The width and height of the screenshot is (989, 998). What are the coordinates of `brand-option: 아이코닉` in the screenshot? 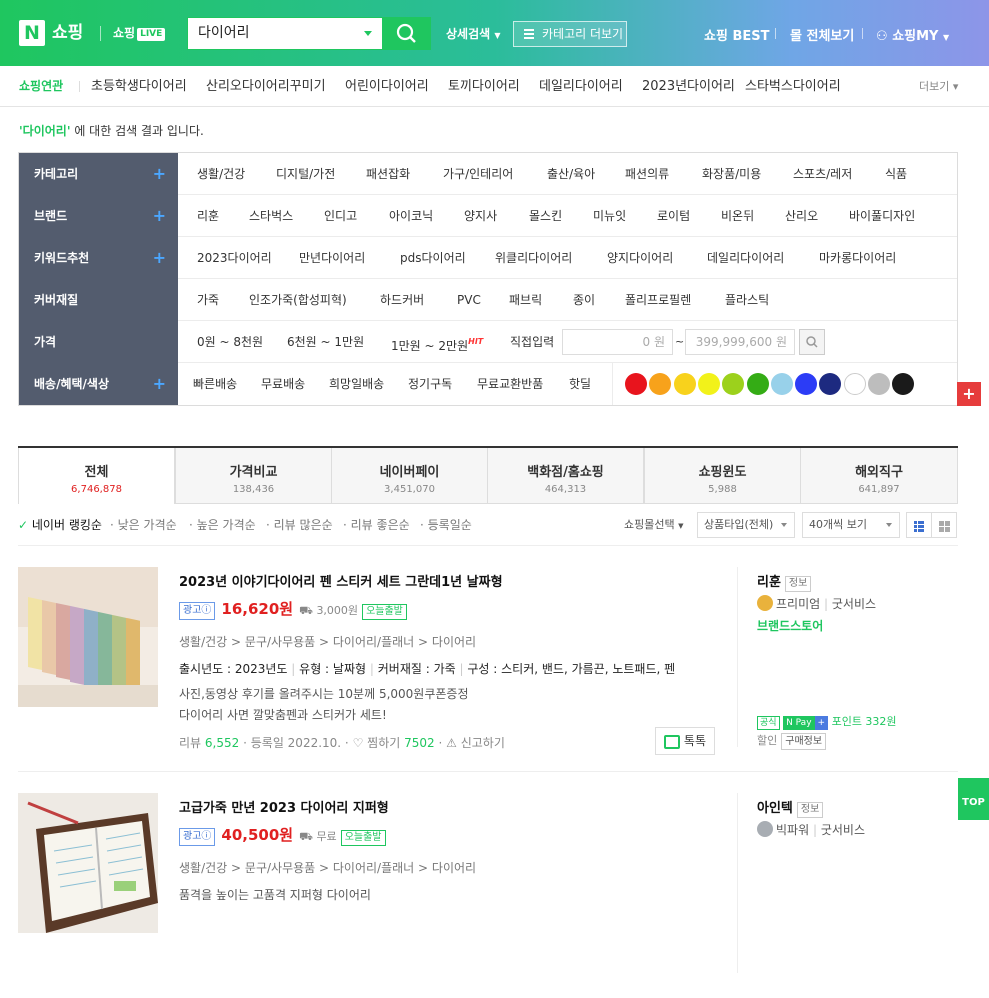 It's located at (411, 216).